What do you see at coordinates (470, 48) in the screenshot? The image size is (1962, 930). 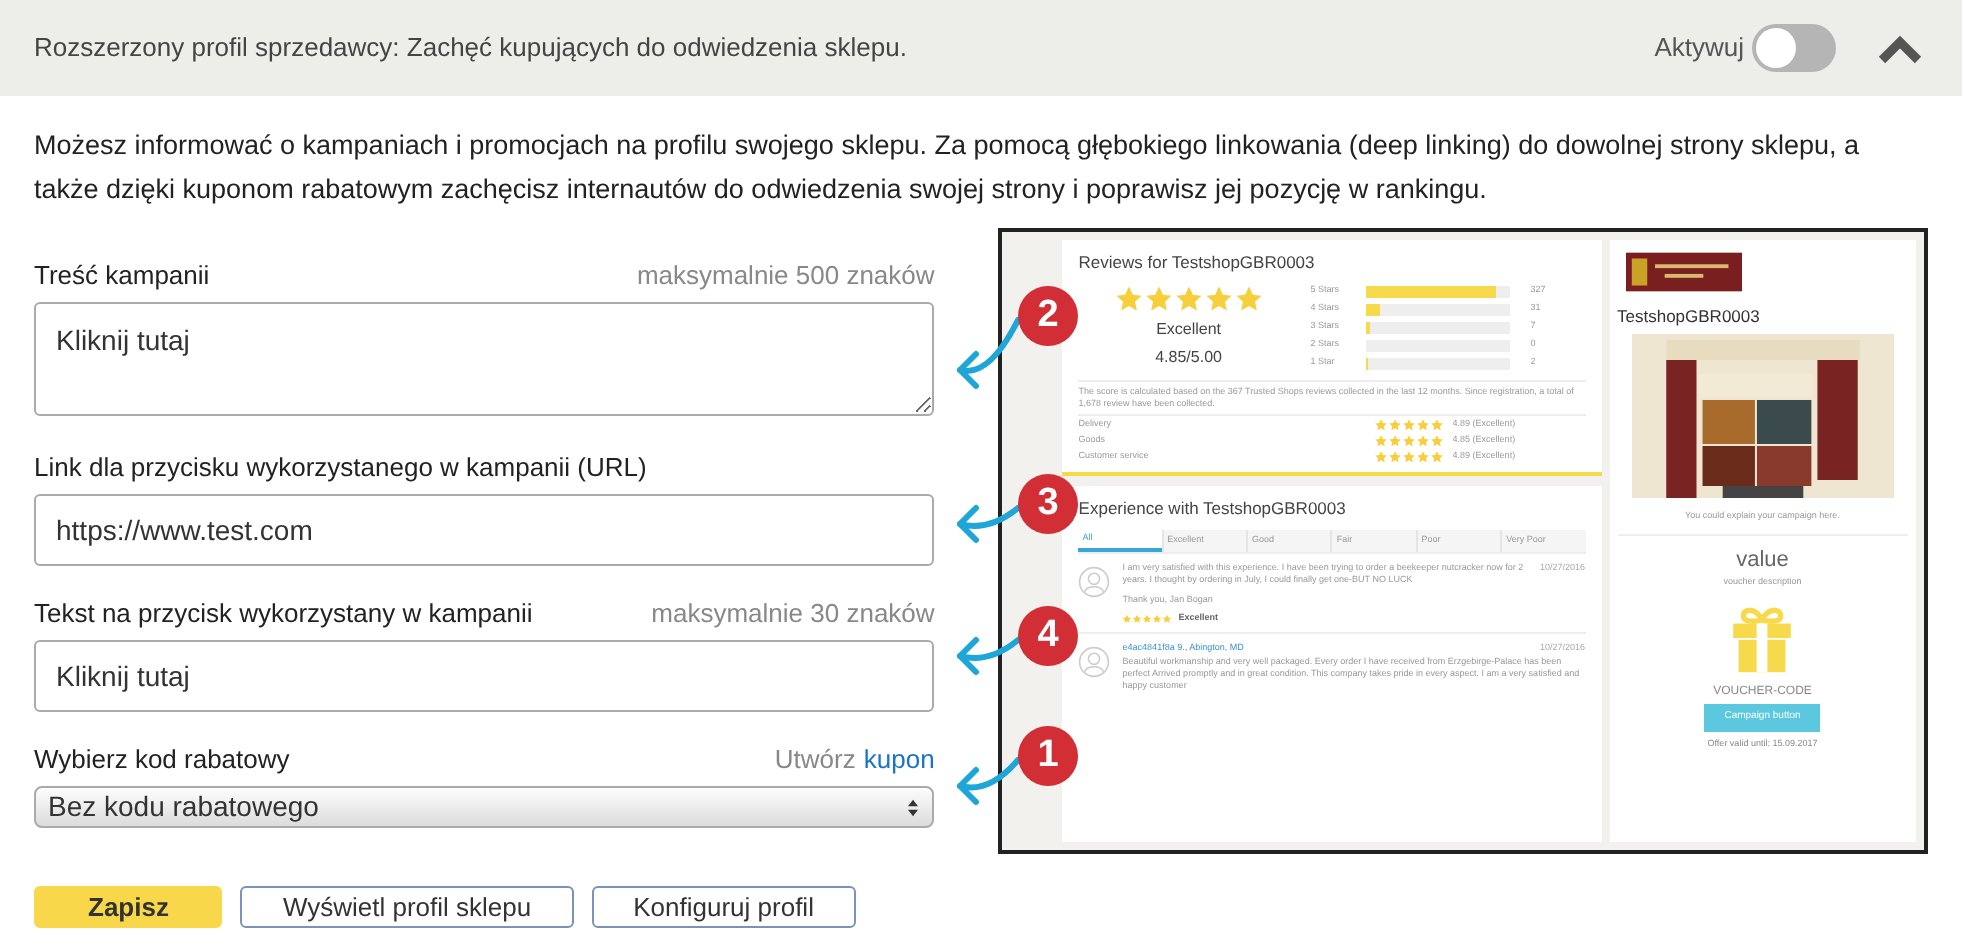 I see `panel-title: Rozszerzony profil sprzedawcy: Zachęć kupujących do odwiedzenia sklepu.` at bounding box center [470, 48].